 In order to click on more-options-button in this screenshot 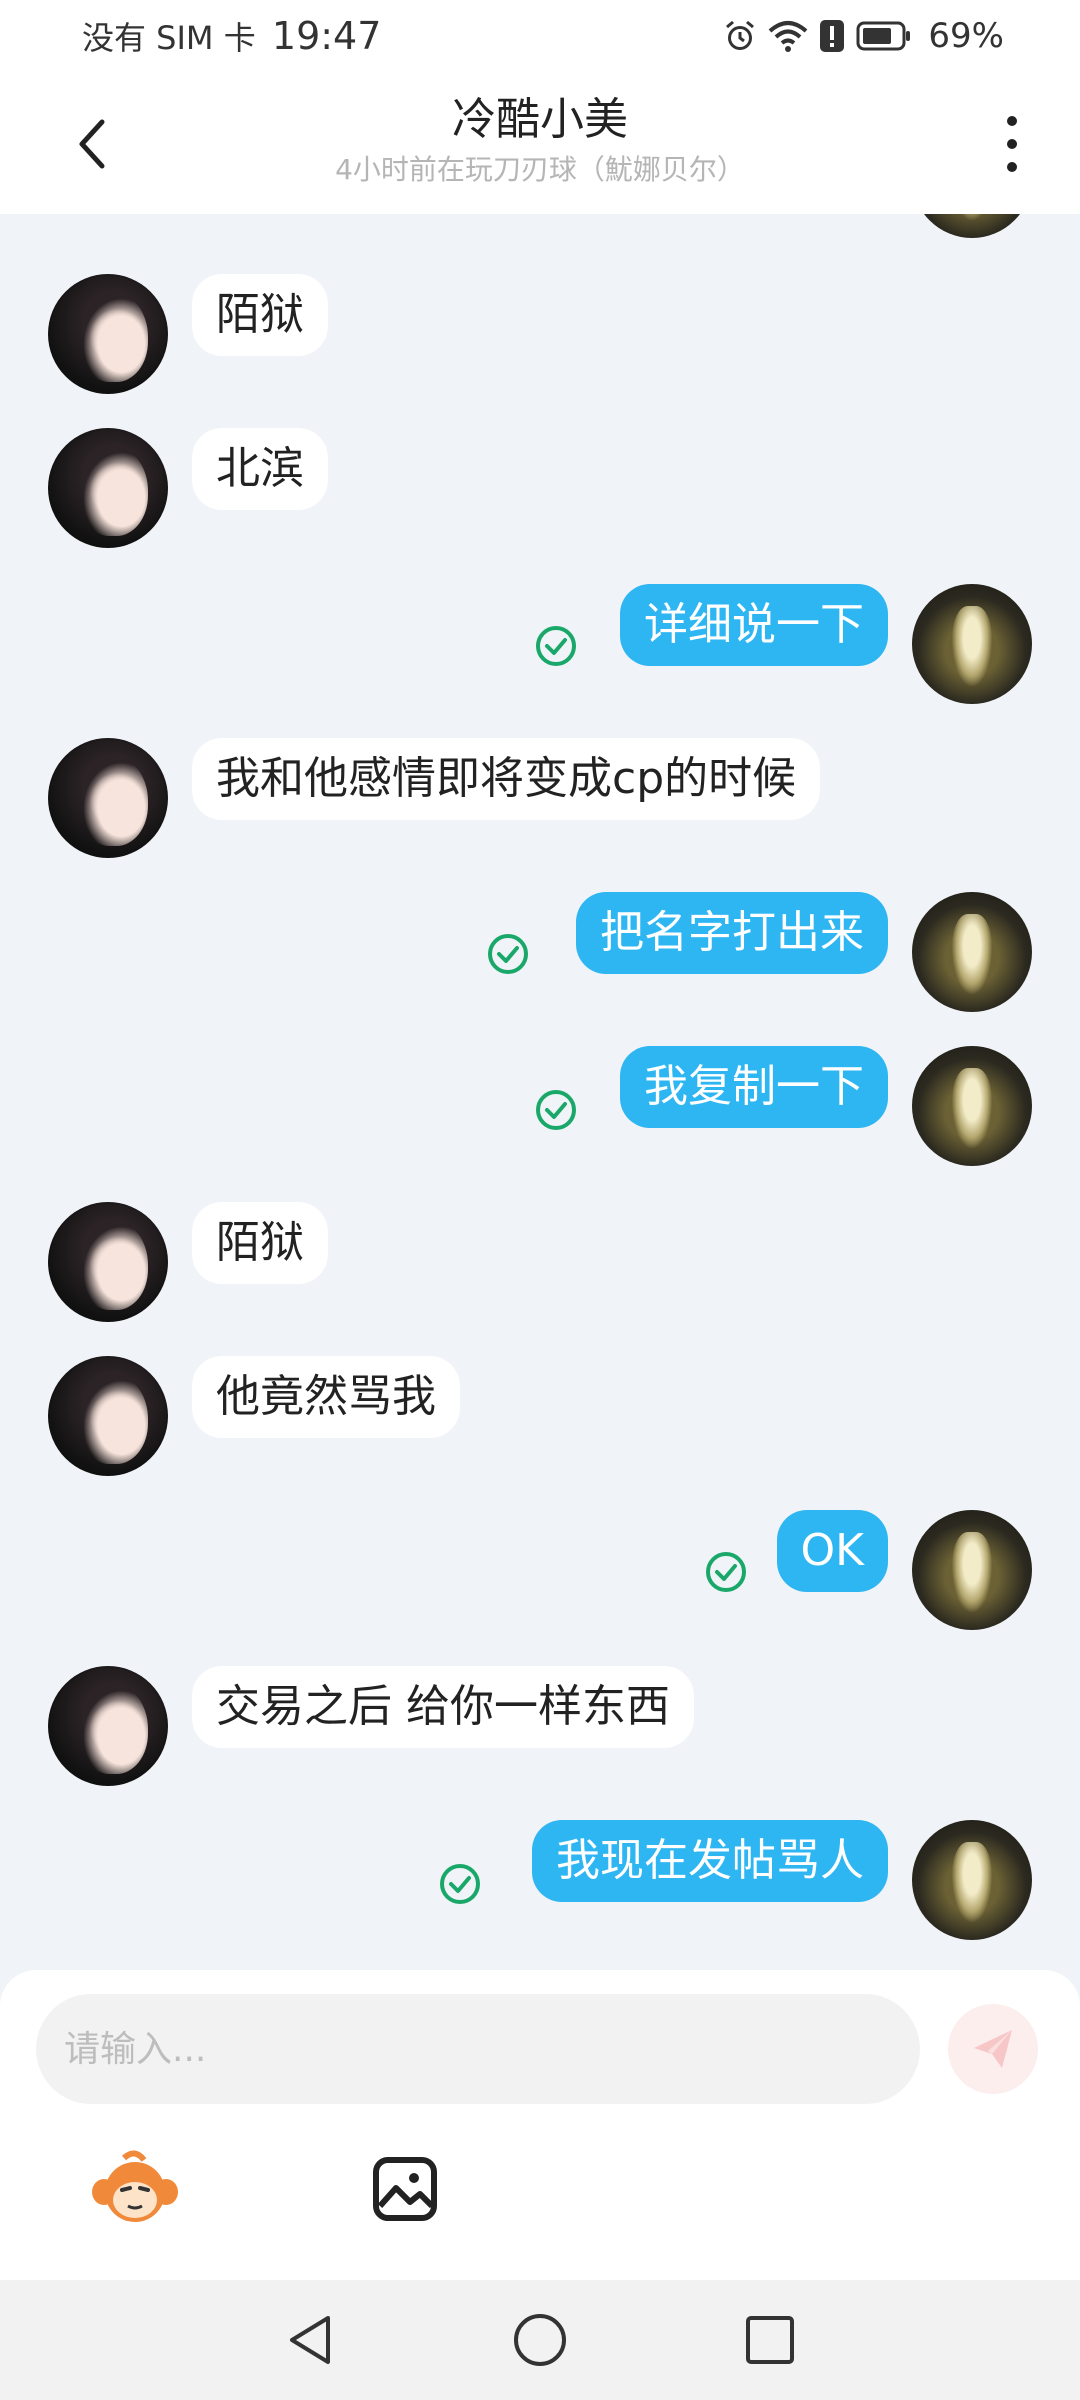, I will do `click(1012, 144)`.